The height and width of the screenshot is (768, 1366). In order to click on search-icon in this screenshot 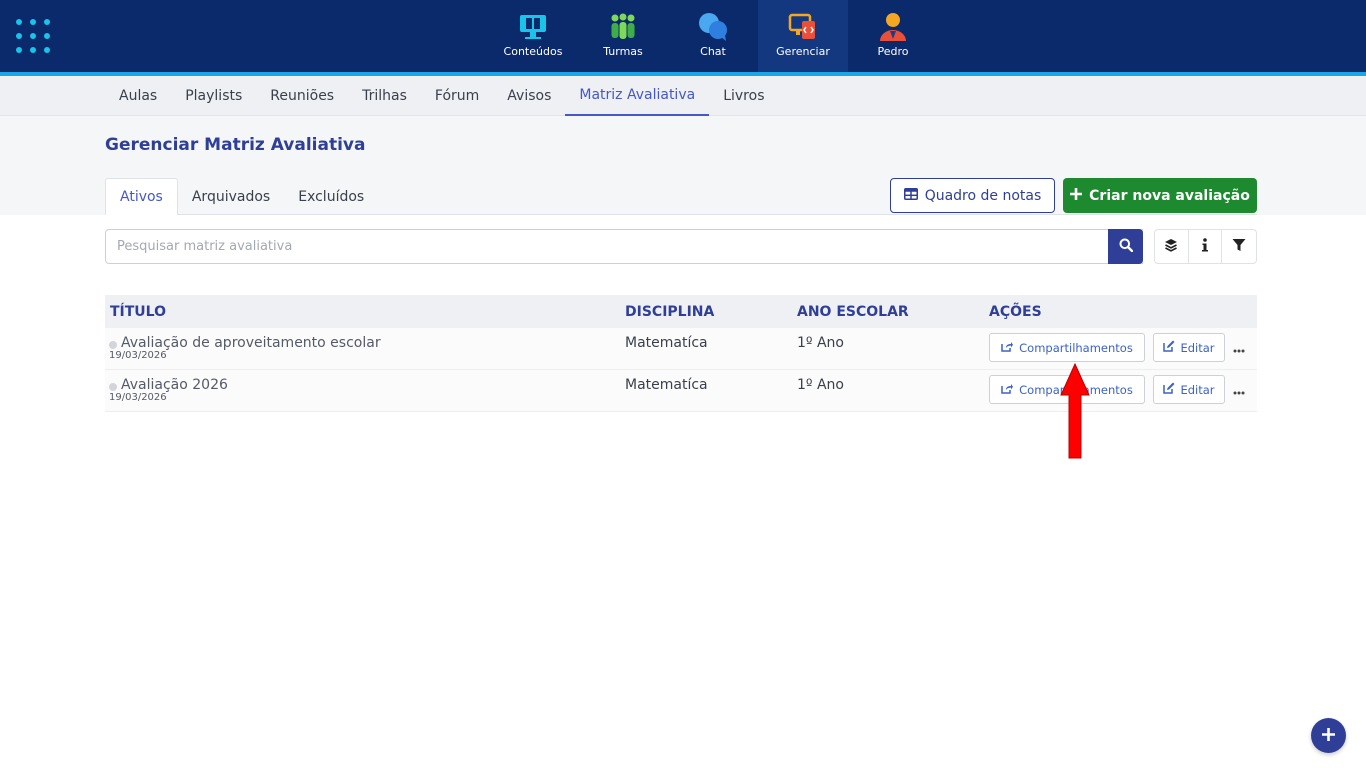, I will do `click(1126, 246)`.